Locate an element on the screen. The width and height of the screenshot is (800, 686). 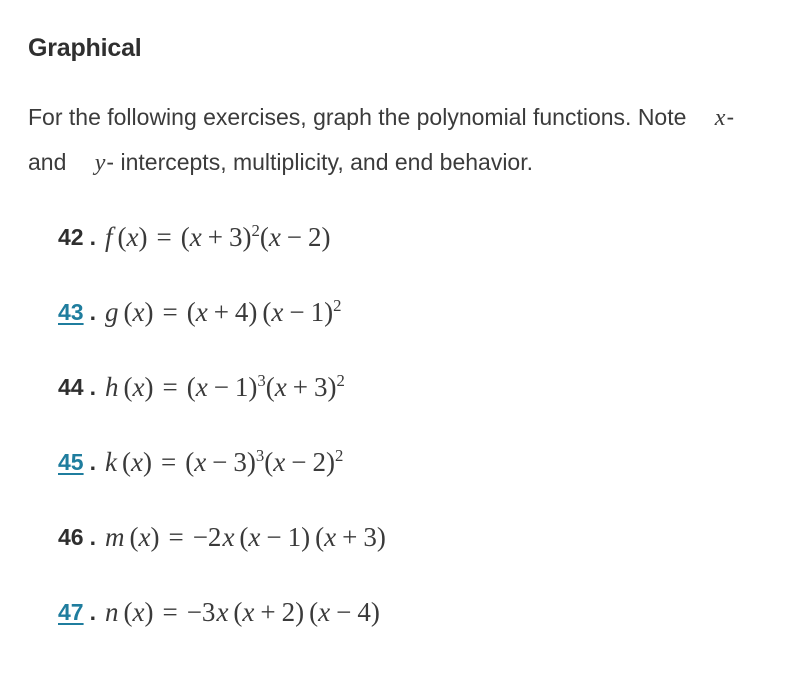
exercise-item-42: 42 . f (x) = (x +3)2(x −2) is located at coordinates (400, 255).